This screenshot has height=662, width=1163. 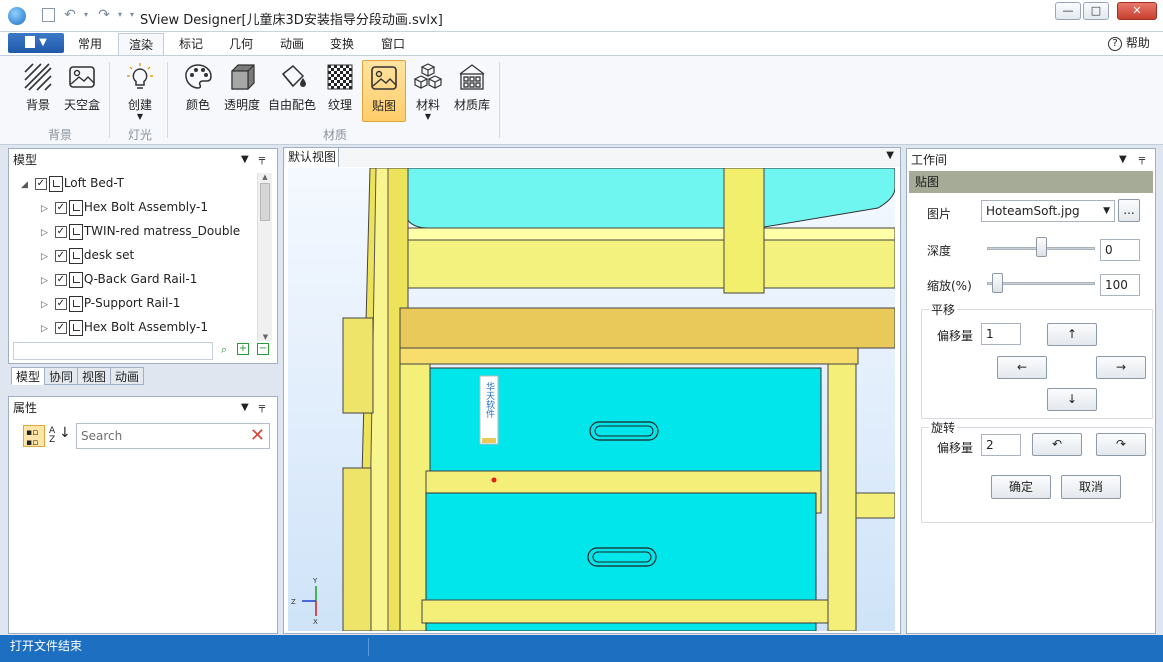 What do you see at coordinates (48, 15) in the screenshot?
I see `save-icon` at bounding box center [48, 15].